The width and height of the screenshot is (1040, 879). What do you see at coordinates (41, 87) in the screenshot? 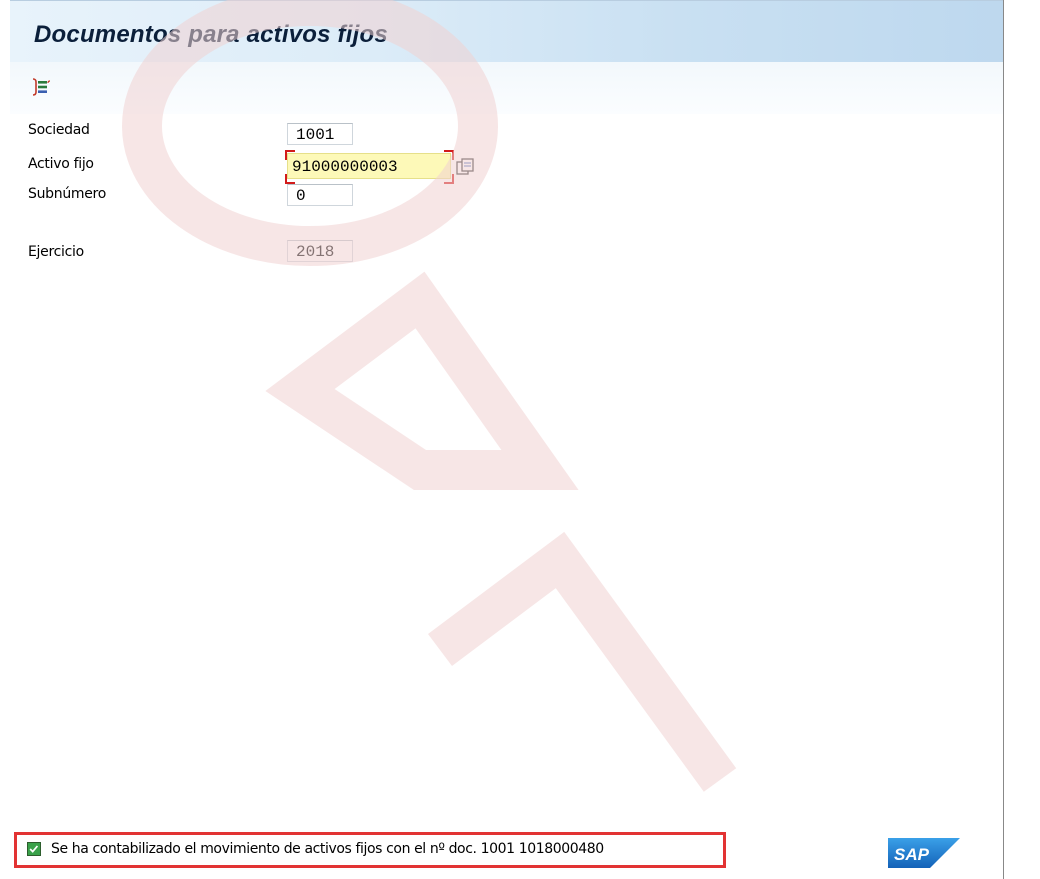
I see `execute-icon` at bounding box center [41, 87].